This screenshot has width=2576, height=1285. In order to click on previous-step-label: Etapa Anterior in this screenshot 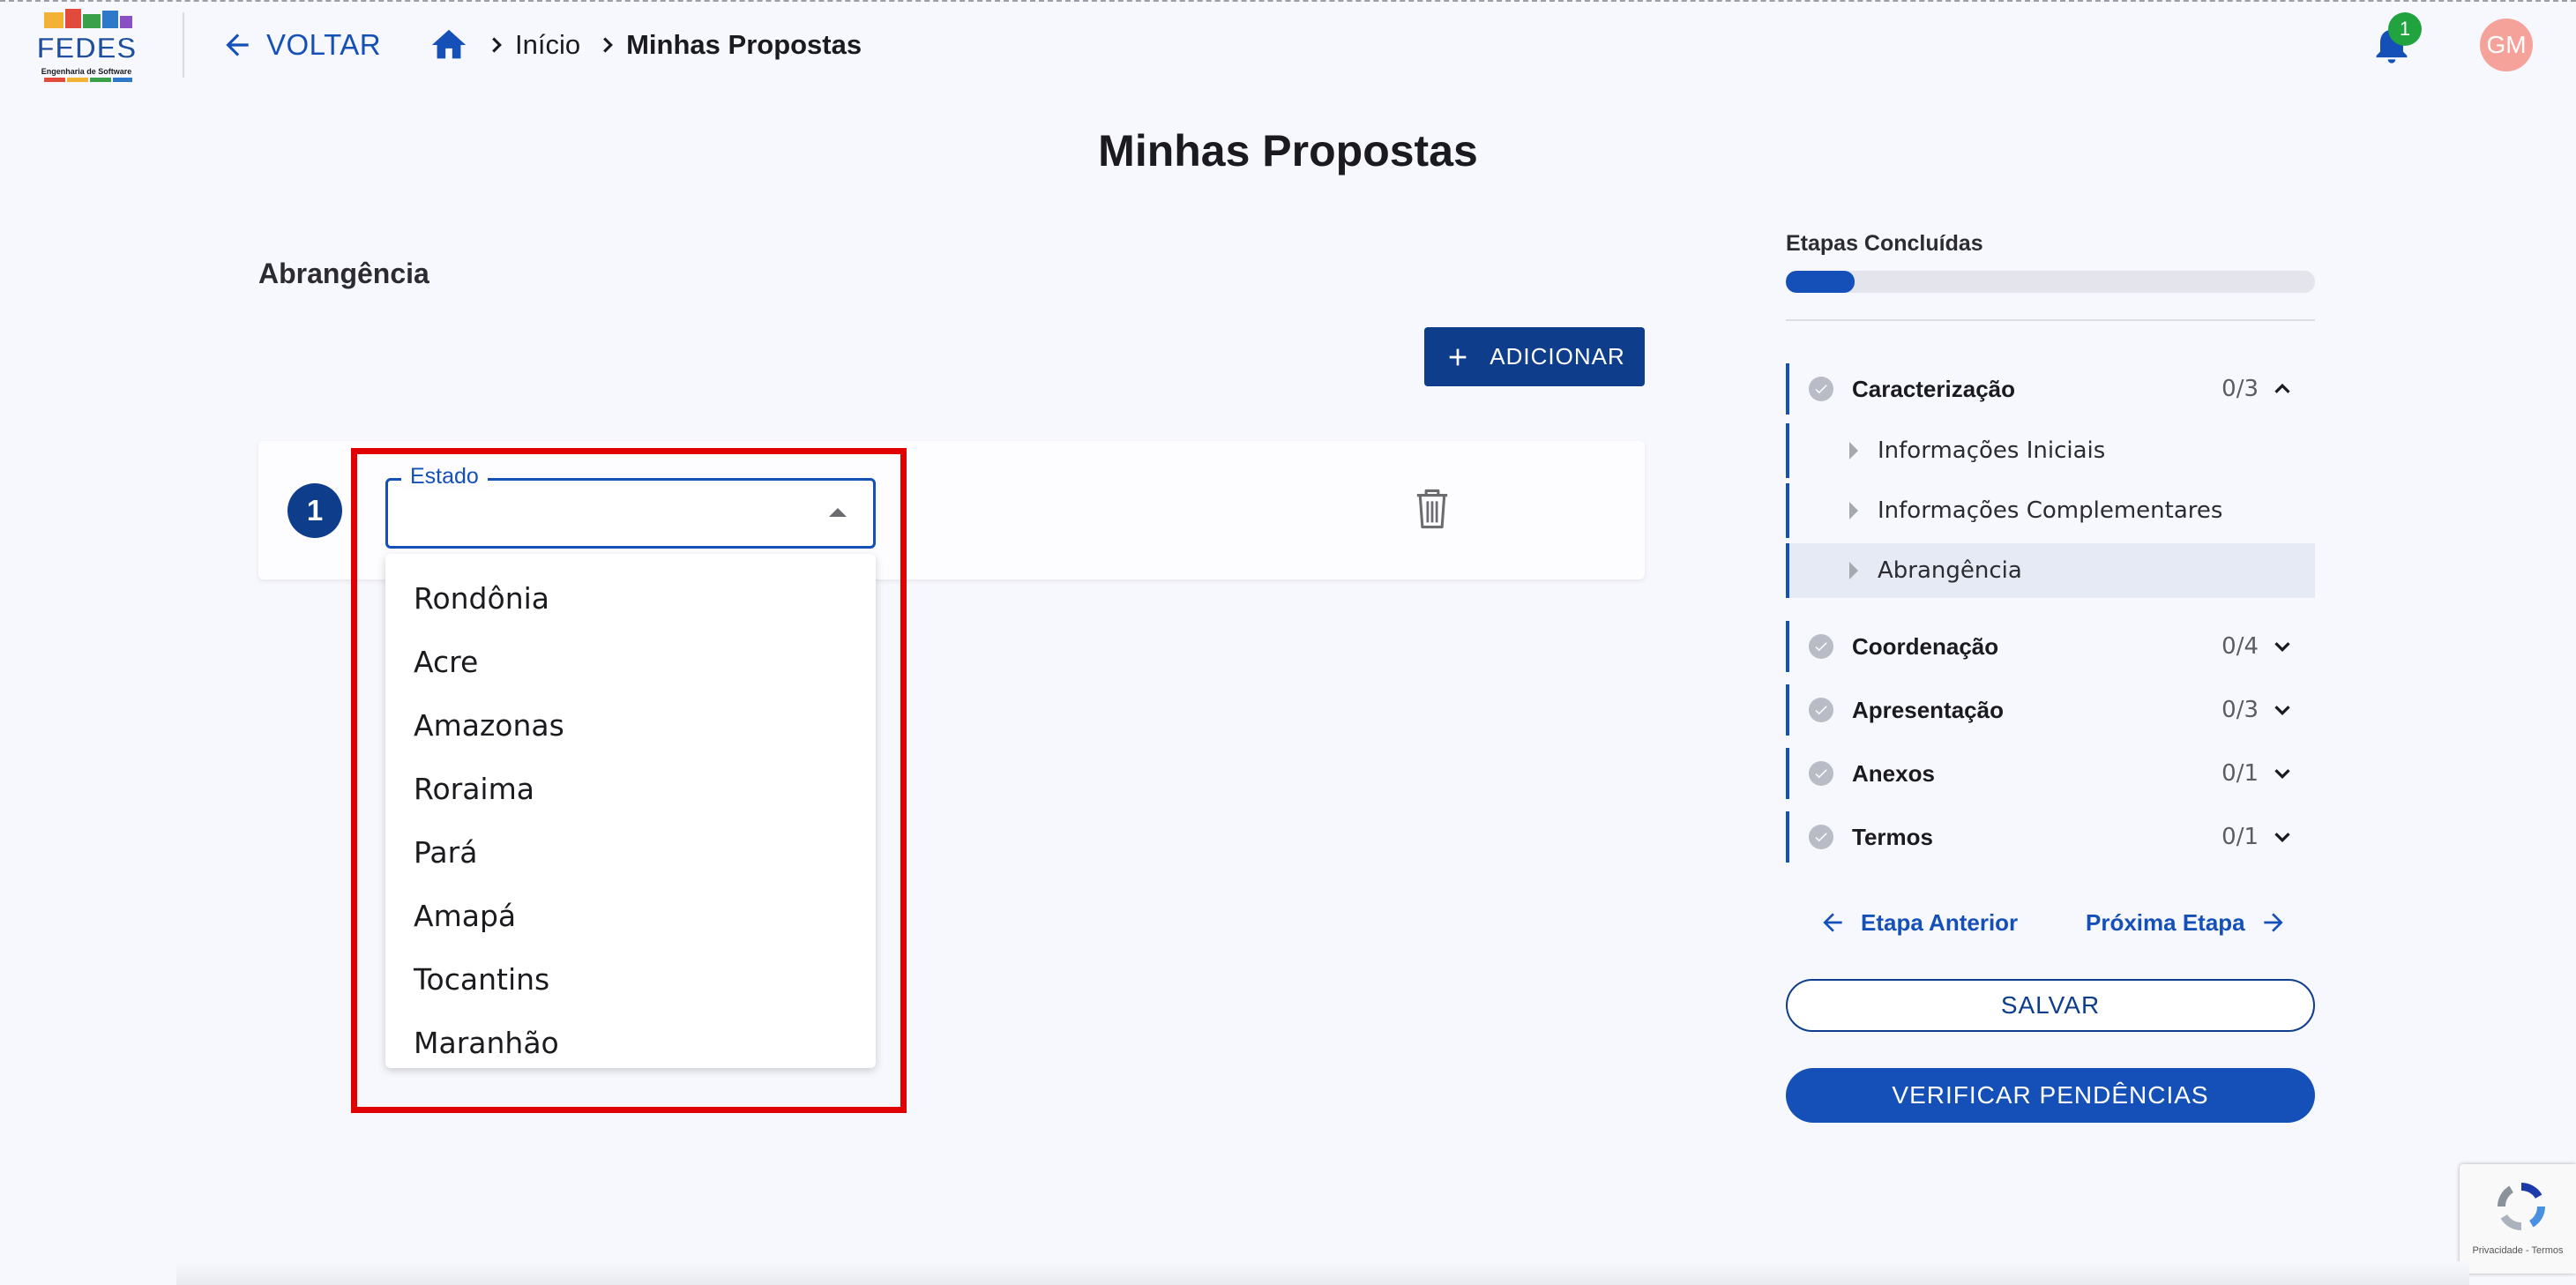, I will do `click(1940, 922)`.